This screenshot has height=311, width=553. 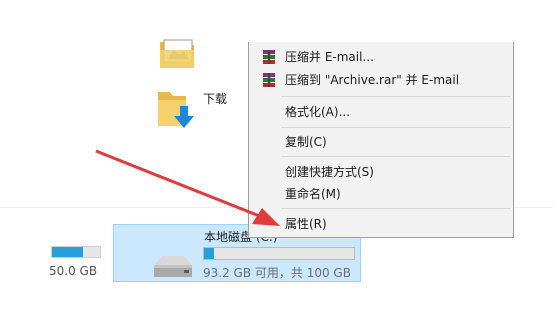 I want to click on menu-item-label: 压缩到 "Archive.rar" 并 E-mail, so click(x=372, y=80).